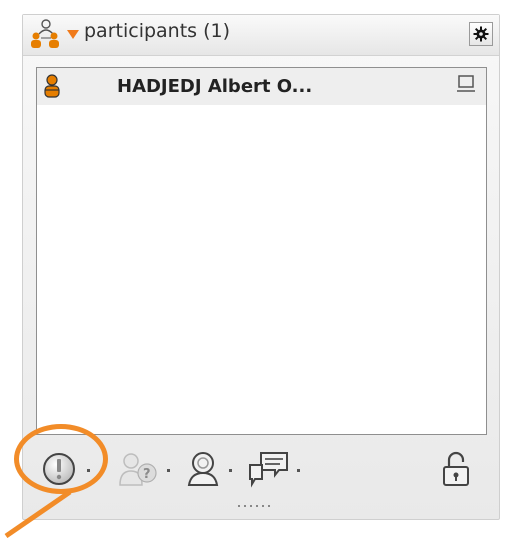 This screenshot has width=506, height=538. I want to click on people-group-icon, so click(46, 34).